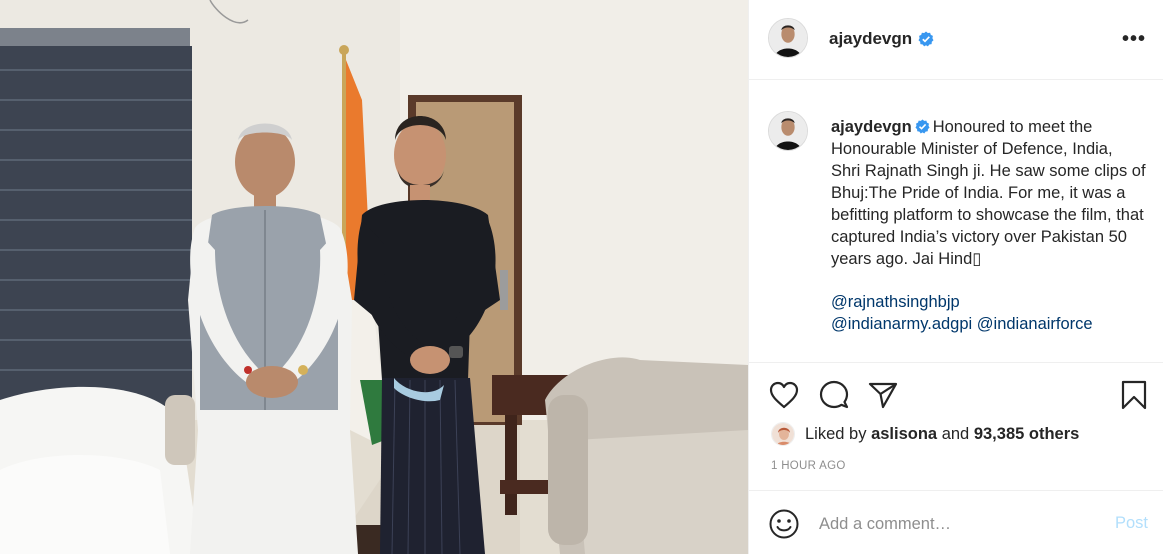 The image size is (1163, 554). Describe the element at coordinates (871, 127) in the screenshot. I see `caption-username: ajaydevgn` at that location.